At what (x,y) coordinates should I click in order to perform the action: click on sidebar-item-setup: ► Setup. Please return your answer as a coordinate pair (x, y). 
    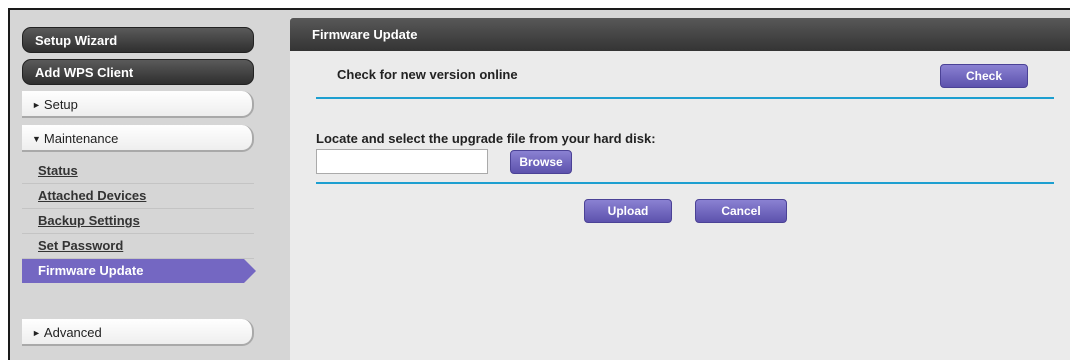
    Looking at the image, I should click on (138, 104).